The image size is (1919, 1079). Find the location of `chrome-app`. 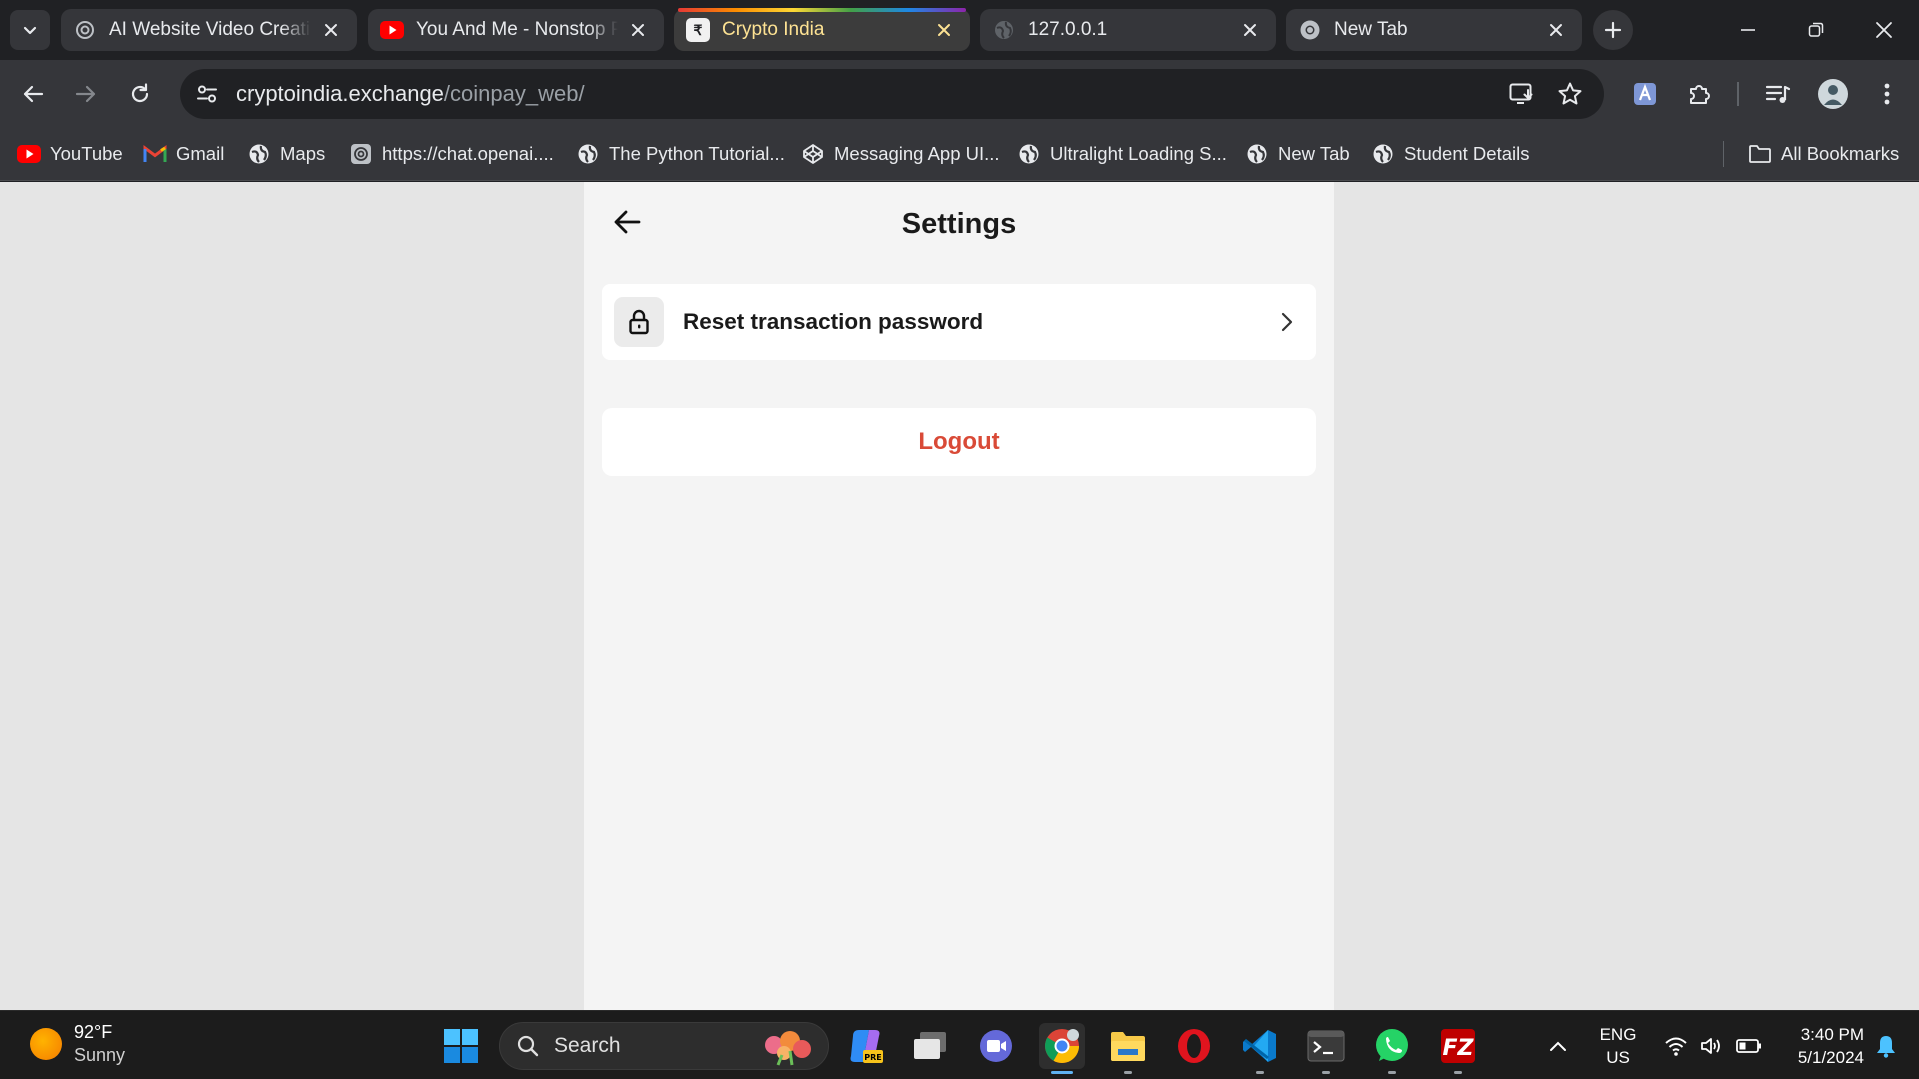

chrome-app is located at coordinates (1062, 1048).